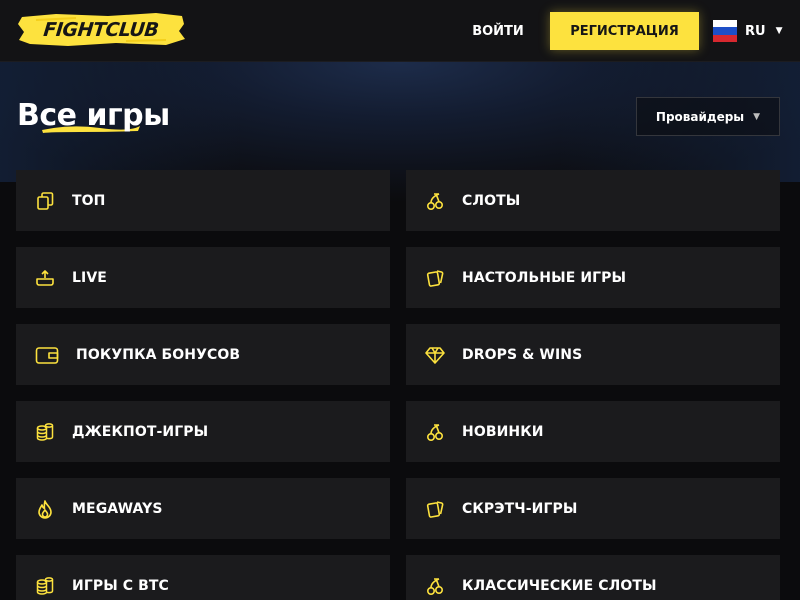  I want to click on category-label: СЛОТЫ, so click(491, 200).